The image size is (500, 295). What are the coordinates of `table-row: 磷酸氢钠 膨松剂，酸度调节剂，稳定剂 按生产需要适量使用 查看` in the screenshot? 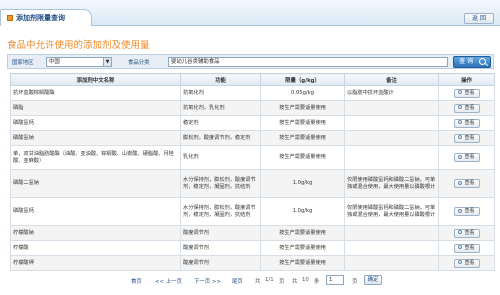 It's located at (252, 138).